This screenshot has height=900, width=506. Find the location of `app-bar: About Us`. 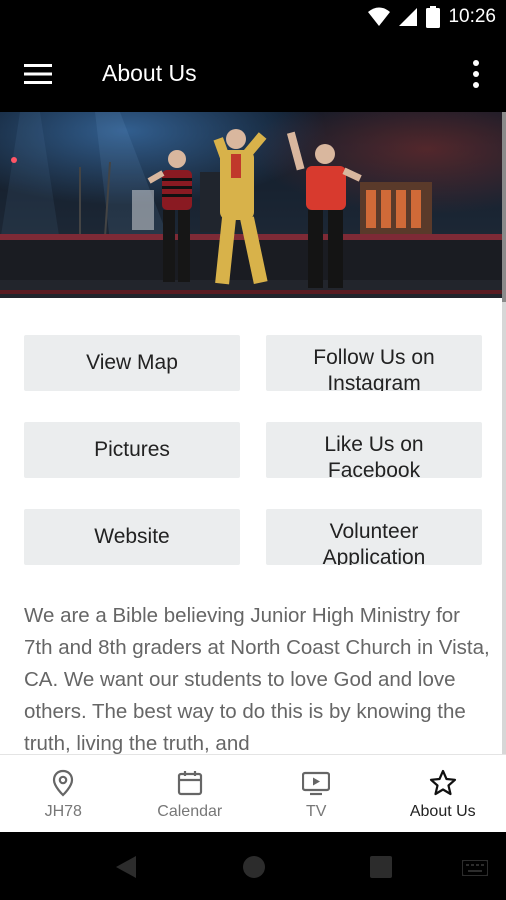

app-bar: About Us is located at coordinates (253, 74).